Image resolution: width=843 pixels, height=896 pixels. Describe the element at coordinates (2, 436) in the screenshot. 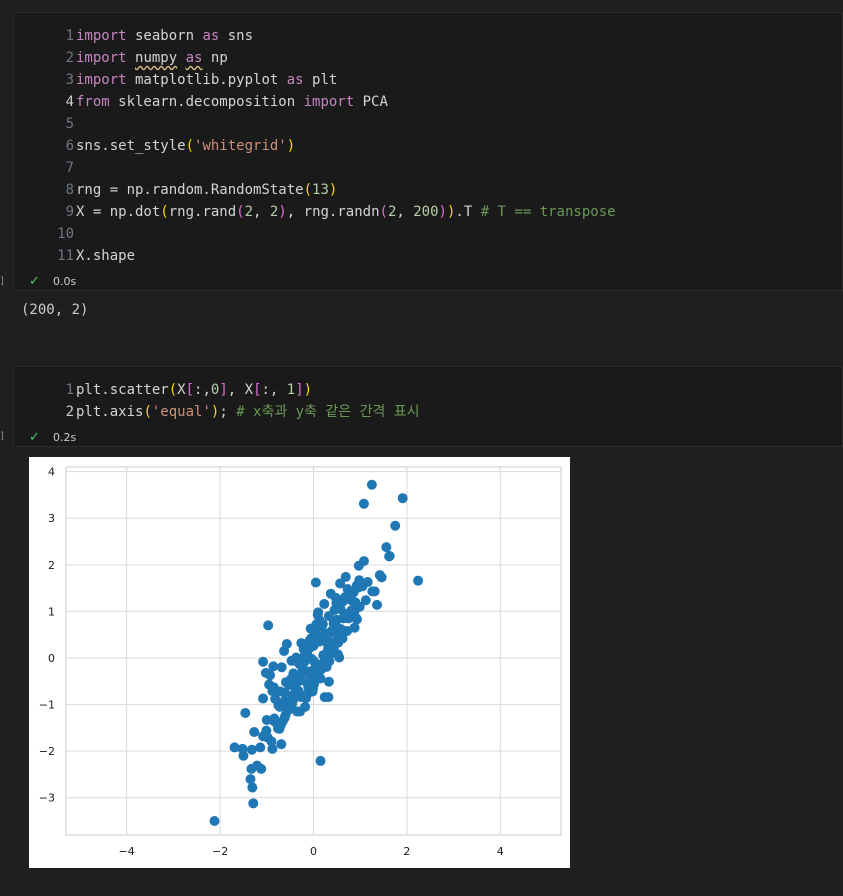

I see `cell-bracket: ]` at that location.